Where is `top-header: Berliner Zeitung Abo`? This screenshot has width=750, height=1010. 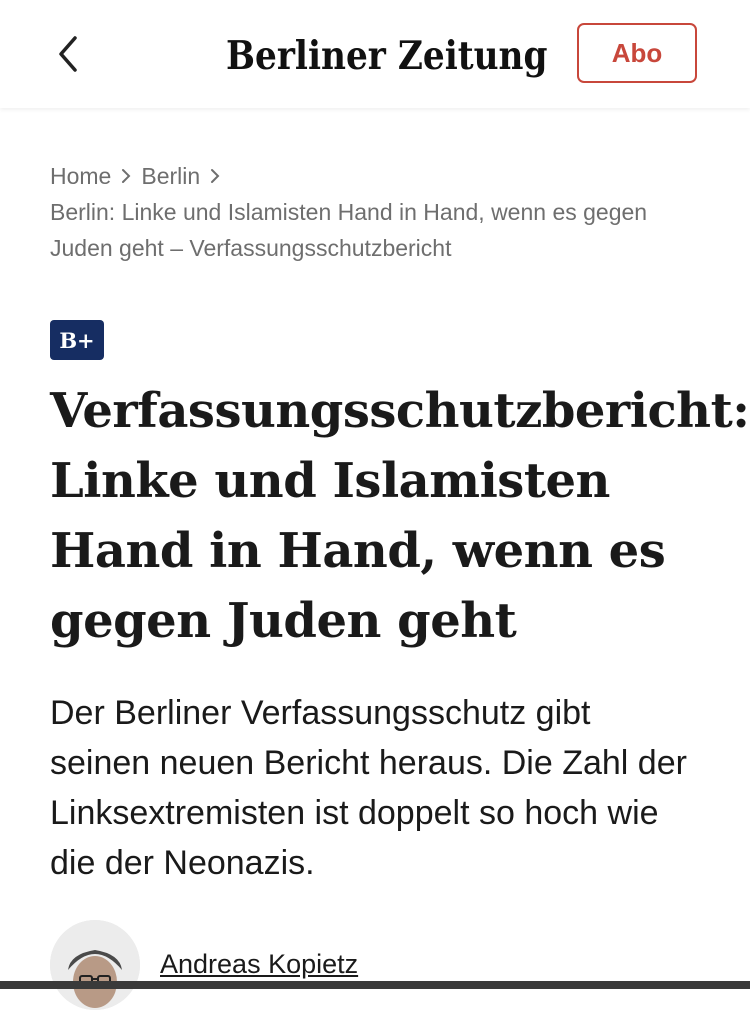
top-header: Berliner Zeitung Abo is located at coordinates (375, 54).